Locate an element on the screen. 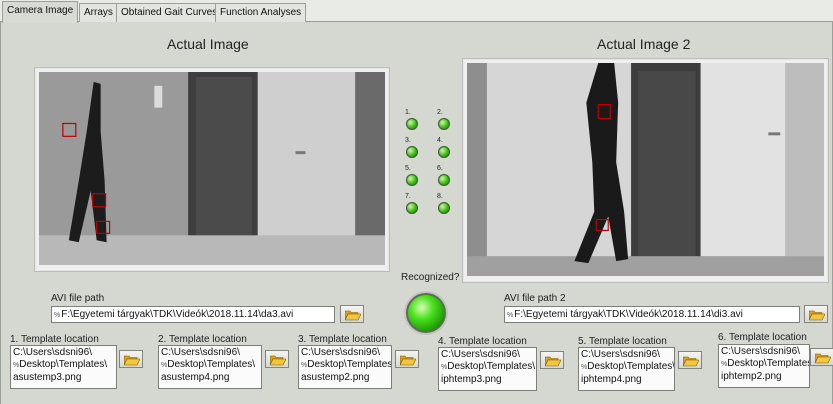 The width and height of the screenshot is (833, 404). template-5-line2: Desktop\Templates\ is located at coordinates (631, 366).